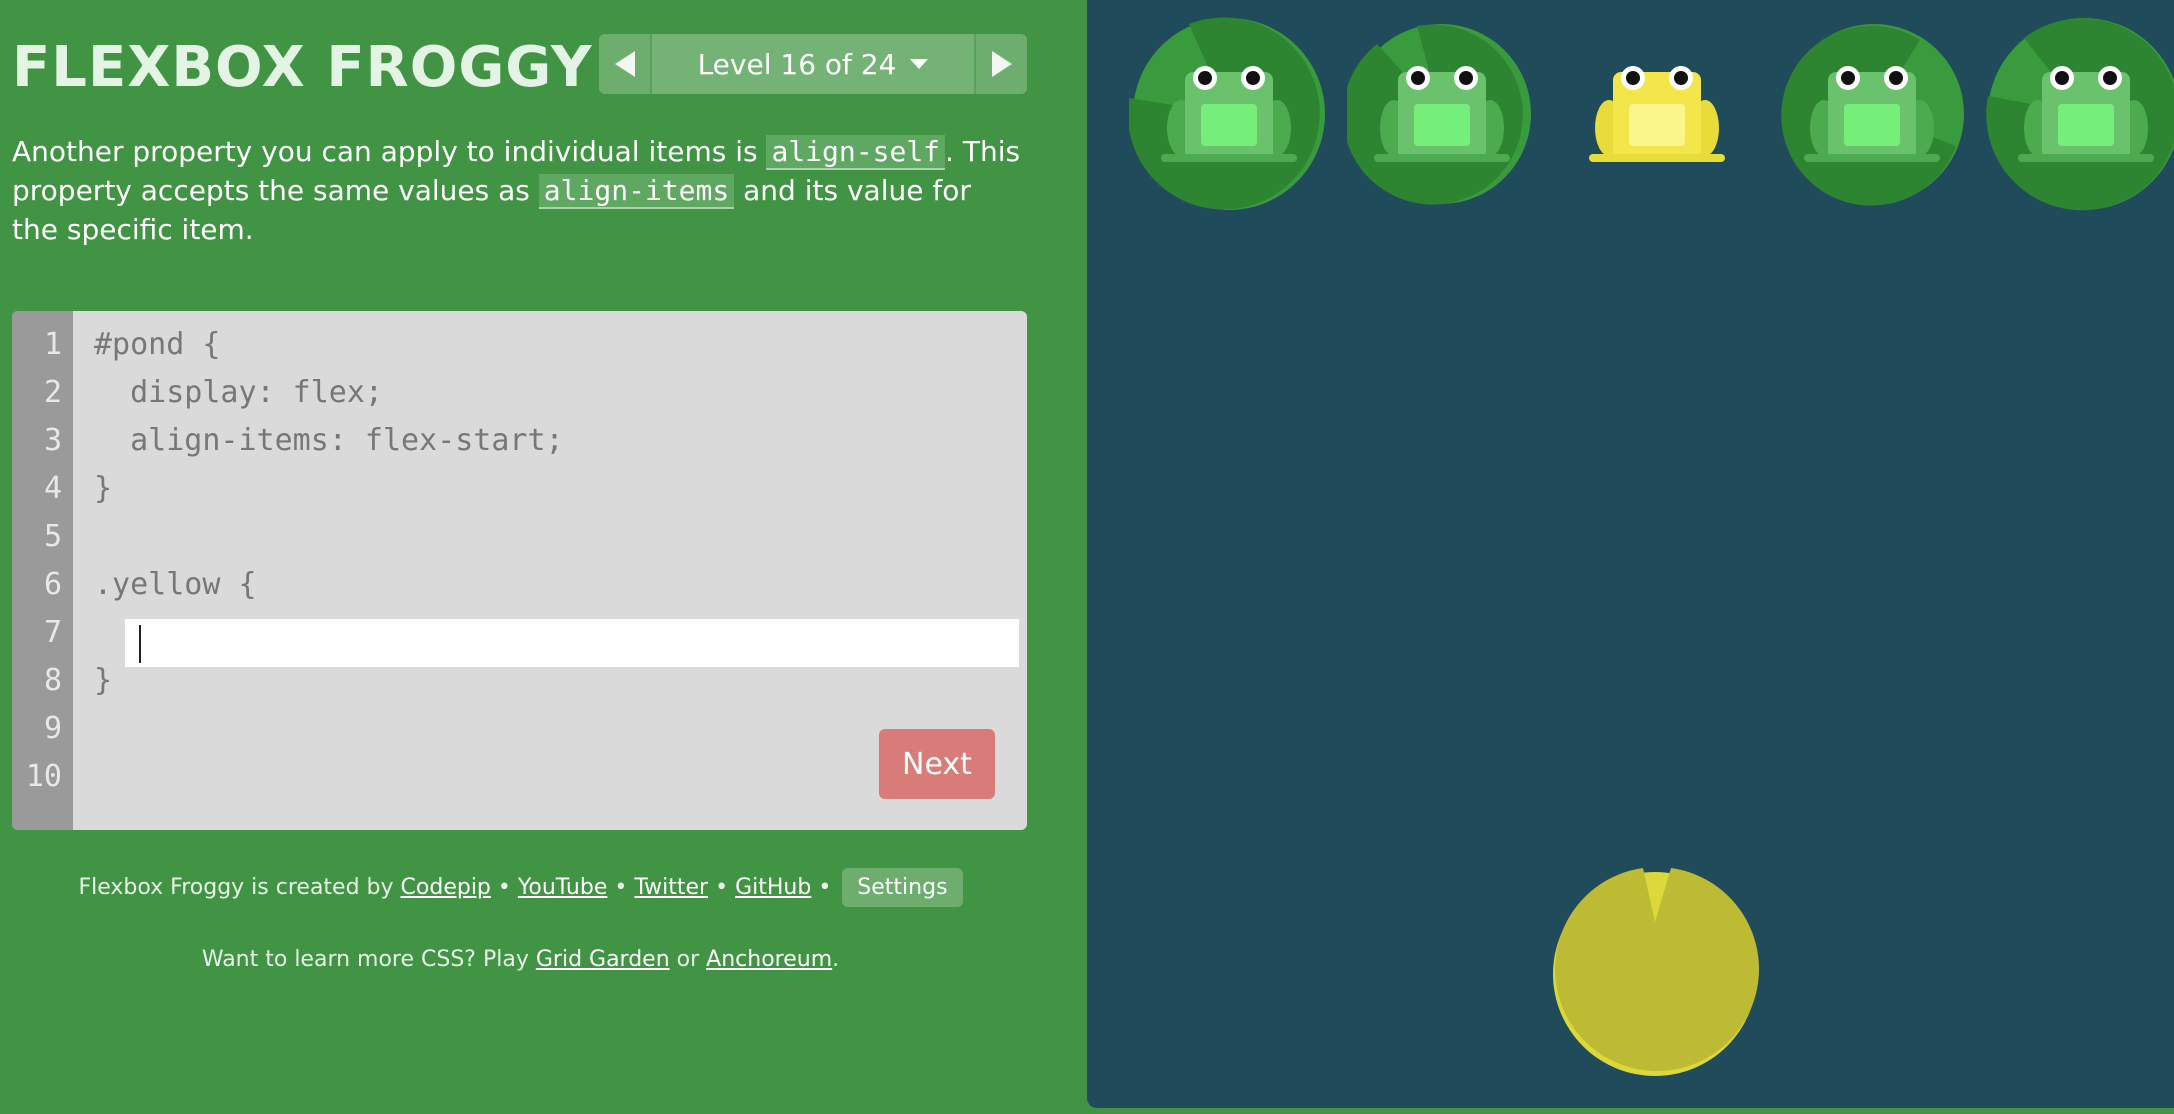  Describe the element at coordinates (236, 887) in the screenshot. I see `credits-text: Flexbox Froggy is created by` at that location.